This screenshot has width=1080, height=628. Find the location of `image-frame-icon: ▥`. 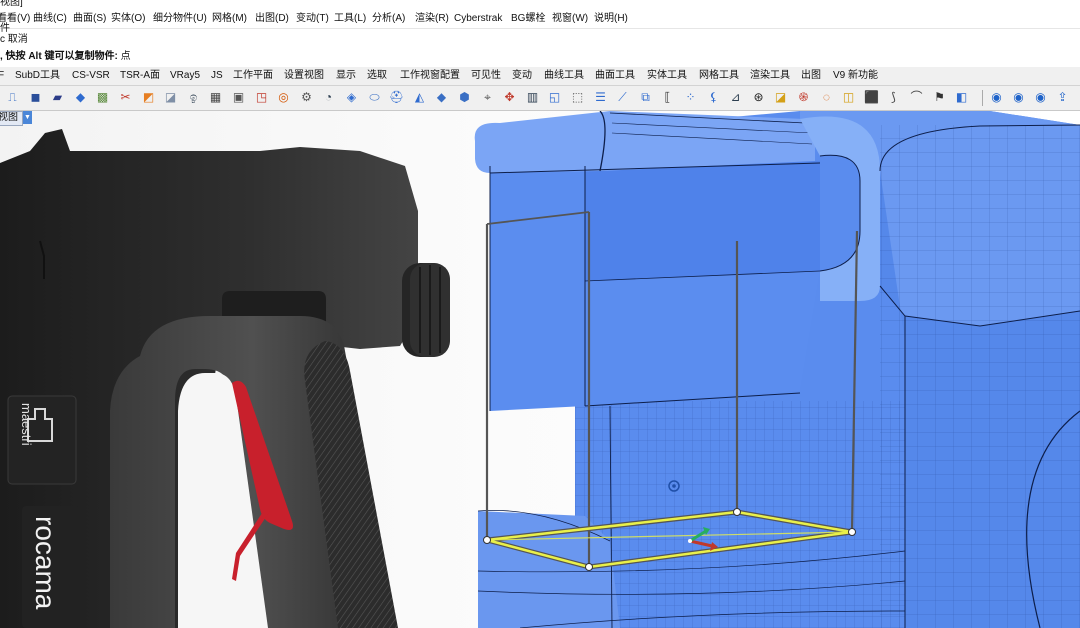

image-frame-icon: ▥ is located at coordinates (532, 97).